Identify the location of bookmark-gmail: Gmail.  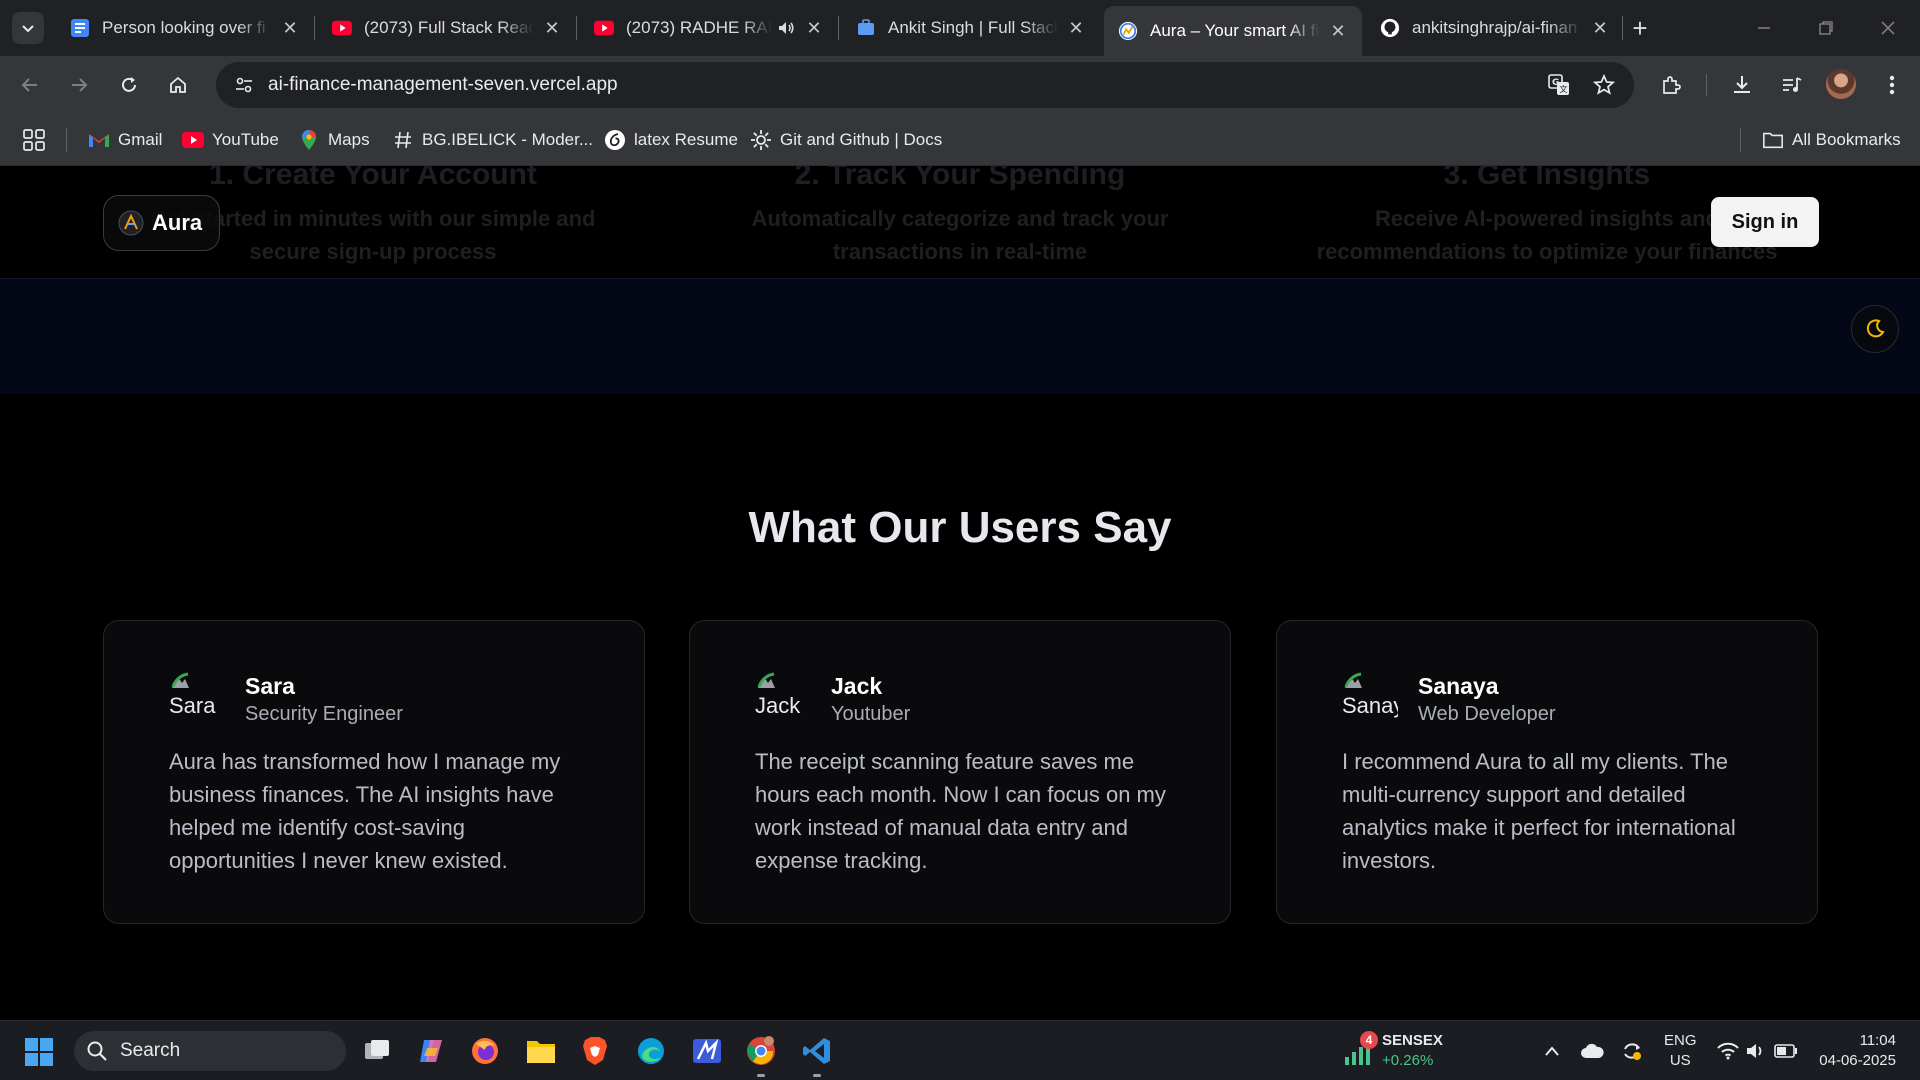
(125, 140).